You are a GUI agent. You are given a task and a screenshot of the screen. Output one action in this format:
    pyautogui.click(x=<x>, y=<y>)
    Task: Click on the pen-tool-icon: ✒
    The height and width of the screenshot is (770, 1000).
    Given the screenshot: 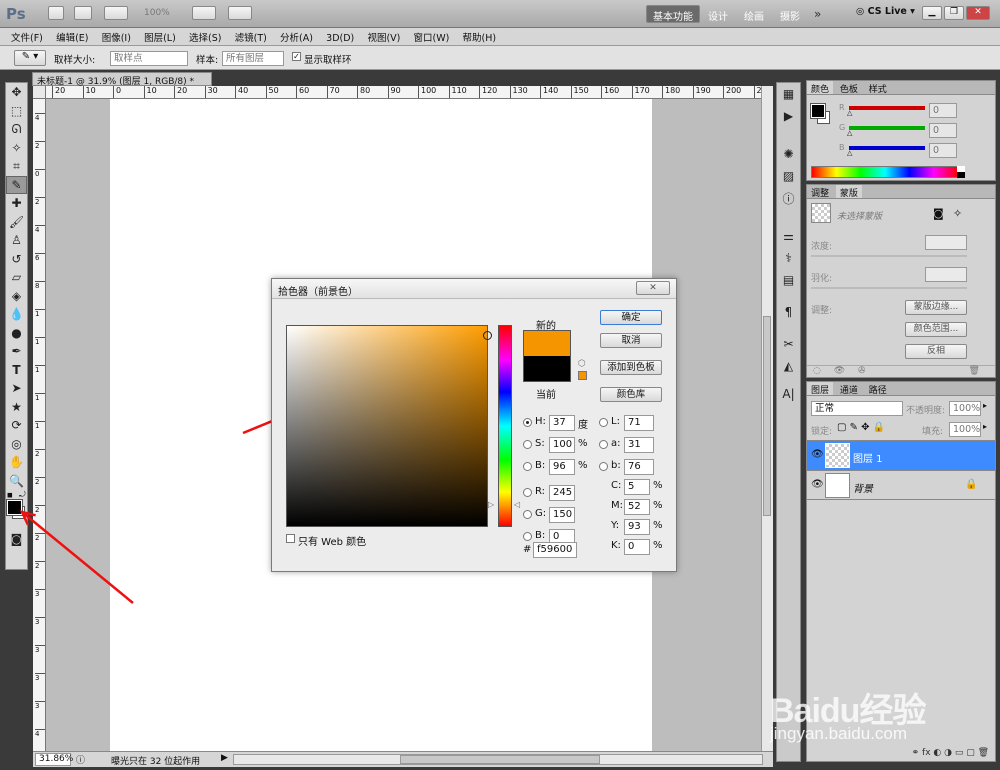 What is the action you would take?
    pyautogui.click(x=16, y=351)
    